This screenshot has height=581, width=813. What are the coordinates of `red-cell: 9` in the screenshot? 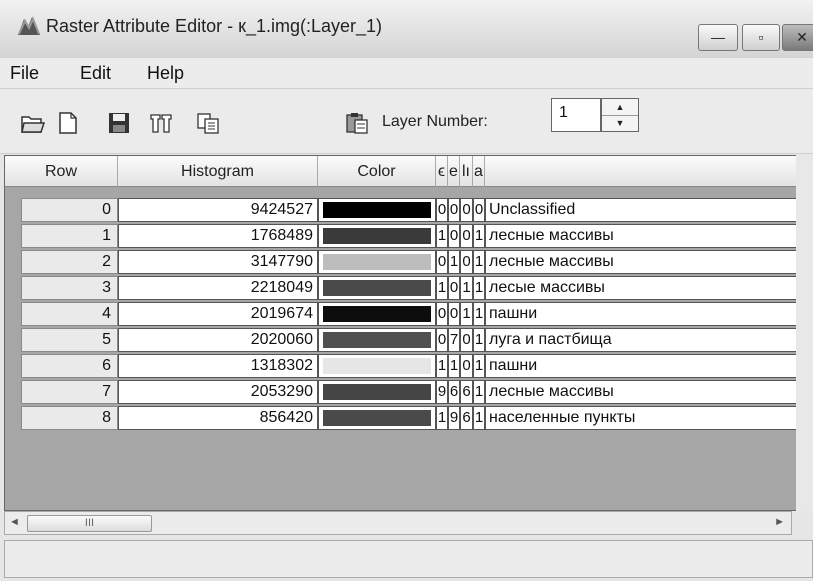 It's located at (442, 392).